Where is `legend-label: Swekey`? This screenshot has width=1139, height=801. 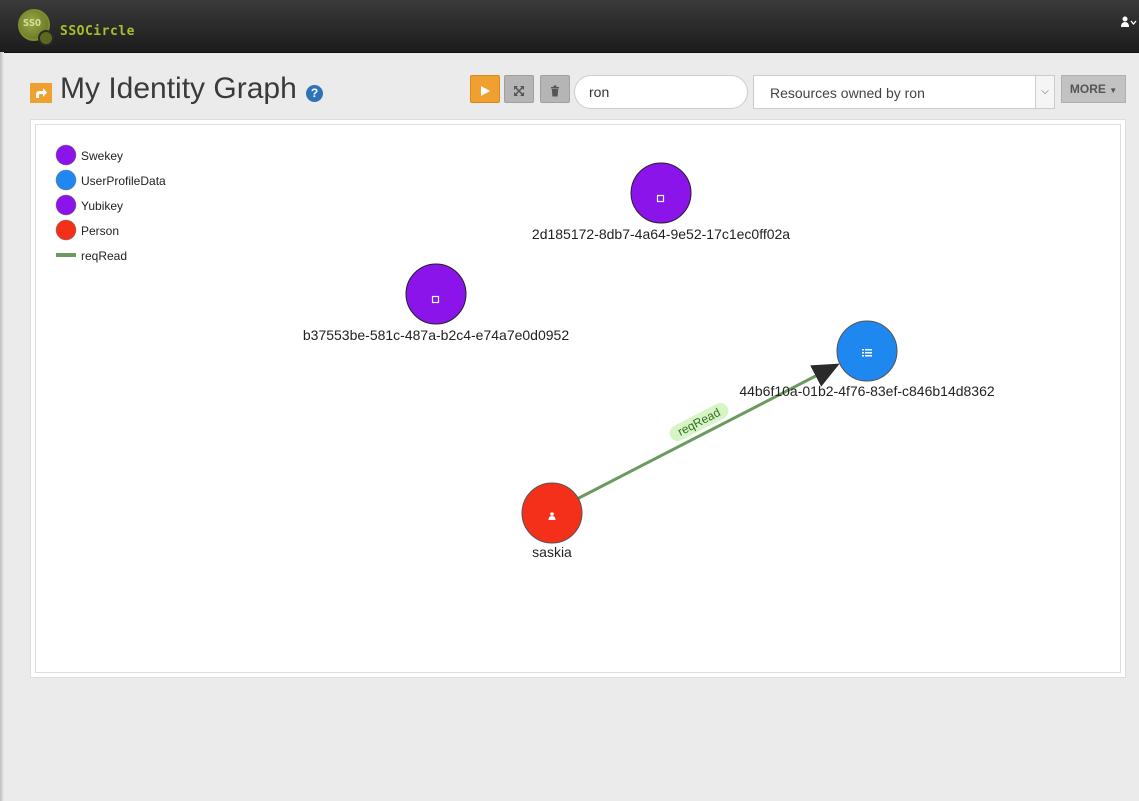
legend-label: Swekey is located at coordinates (102, 156).